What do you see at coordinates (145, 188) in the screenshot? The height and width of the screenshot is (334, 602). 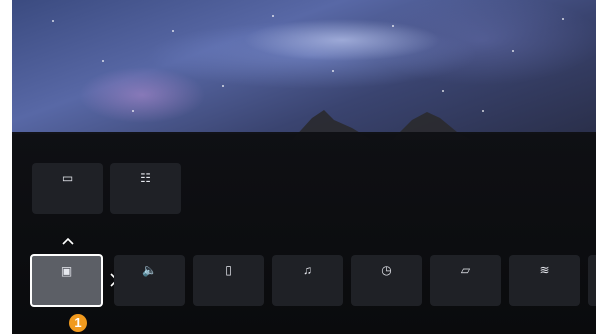 I see `tile-list-document: ☷` at bounding box center [145, 188].